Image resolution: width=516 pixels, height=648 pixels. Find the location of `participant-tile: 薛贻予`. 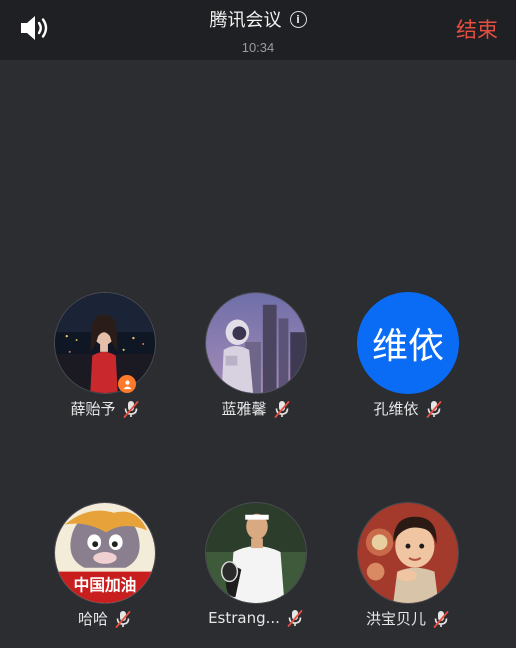

participant-tile: 薛贻予 is located at coordinates (105, 355).